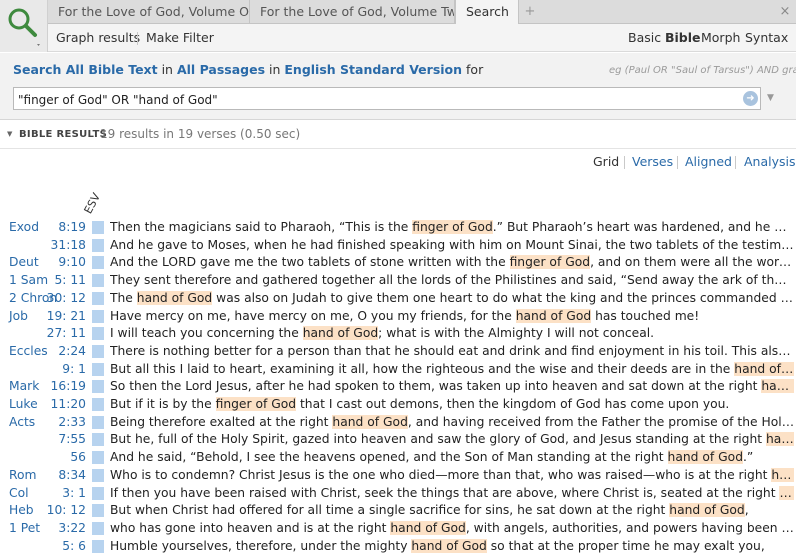 Image resolution: width=796 pixels, height=557 pixels. Describe the element at coordinates (66, 457) in the screenshot. I see `reference-link: 56` at that location.